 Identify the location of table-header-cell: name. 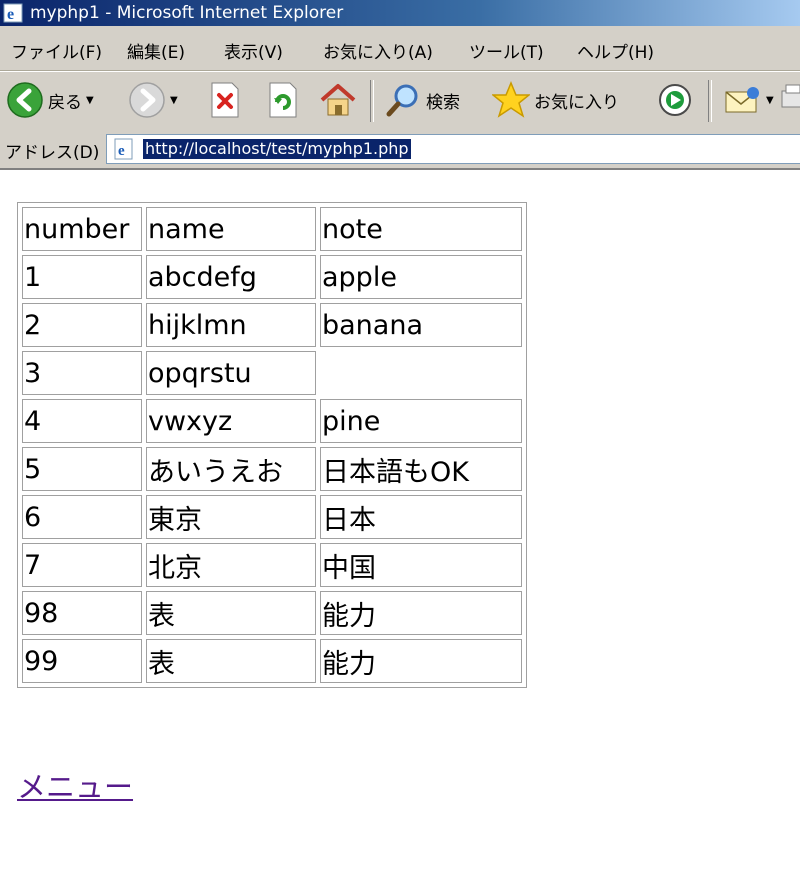
(231, 229).